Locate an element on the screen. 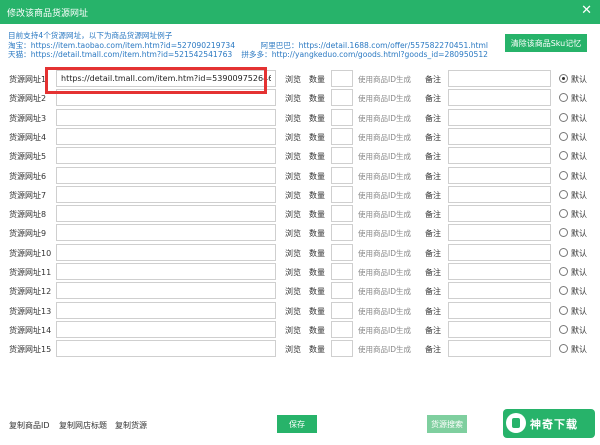  close-icon: ✕ is located at coordinates (586, 11).